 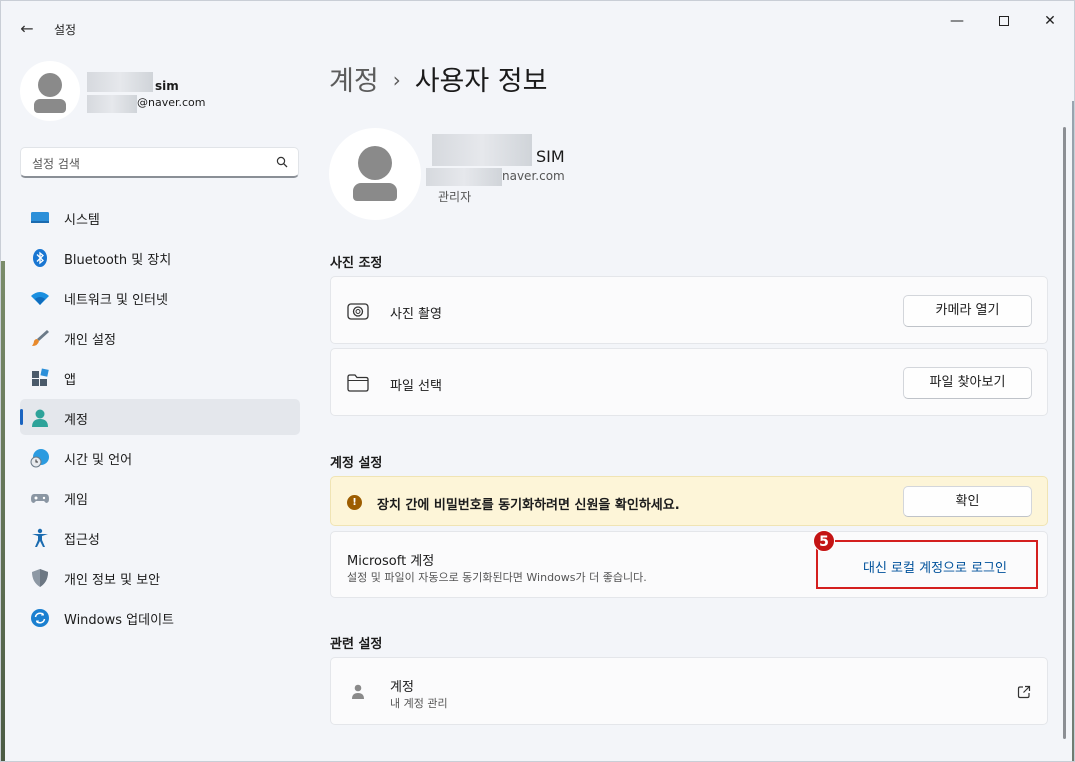 What do you see at coordinates (82, 540) in the screenshot?
I see `sidebar-item-label: 접근성` at bounding box center [82, 540].